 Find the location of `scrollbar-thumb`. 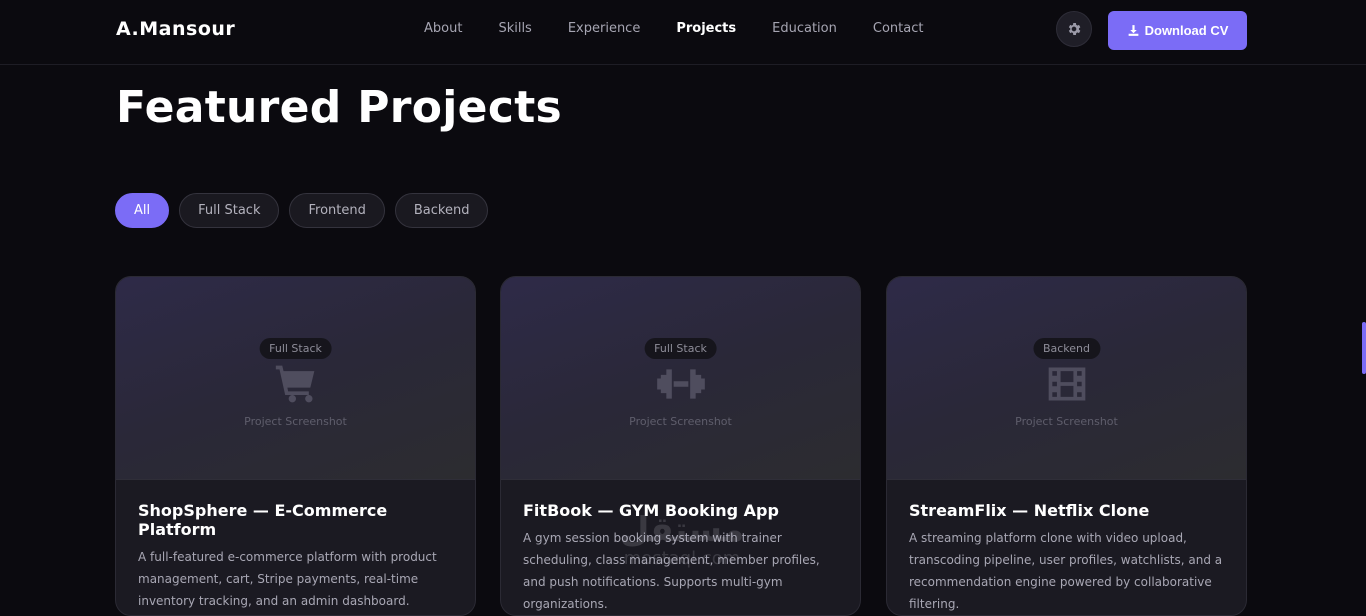

scrollbar-thumb is located at coordinates (1364, 348).